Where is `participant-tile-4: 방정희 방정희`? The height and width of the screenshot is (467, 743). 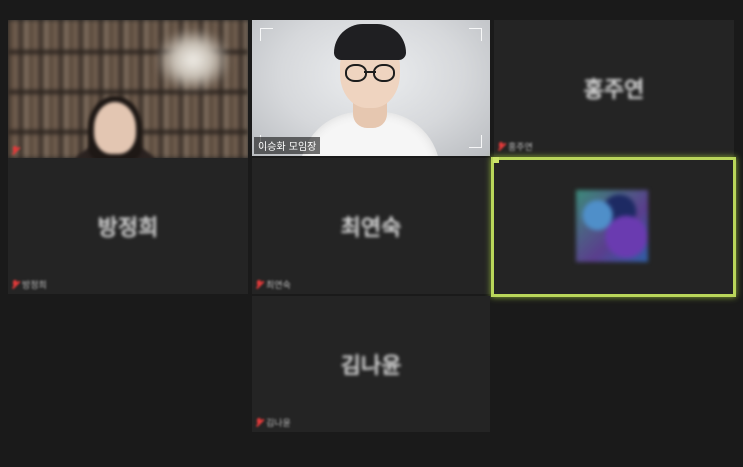 participant-tile-4: 방정희 방정희 is located at coordinates (128, 226).